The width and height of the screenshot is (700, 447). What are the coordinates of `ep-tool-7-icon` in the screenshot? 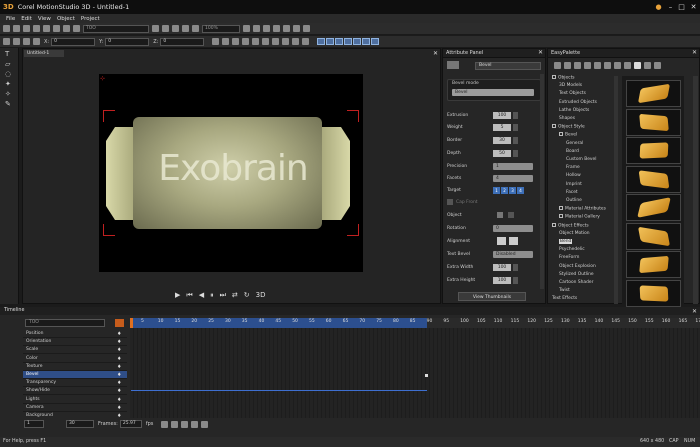 It's located at (617, 65).